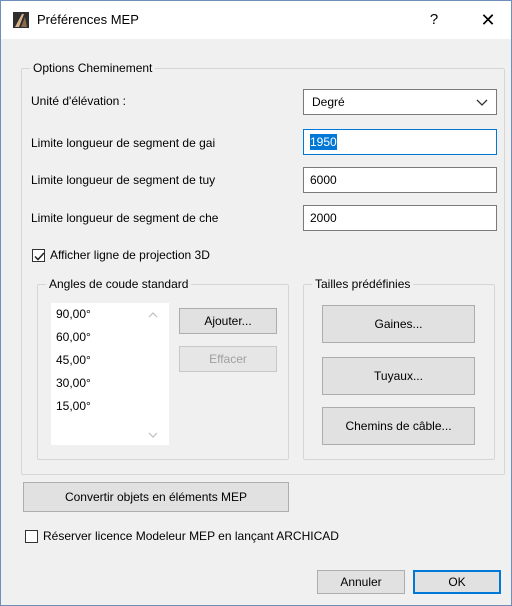 The image size is (512, 606). I want to click on show-3d-projection-option: Afficher ligne de projection 3D, so click(121, 255).